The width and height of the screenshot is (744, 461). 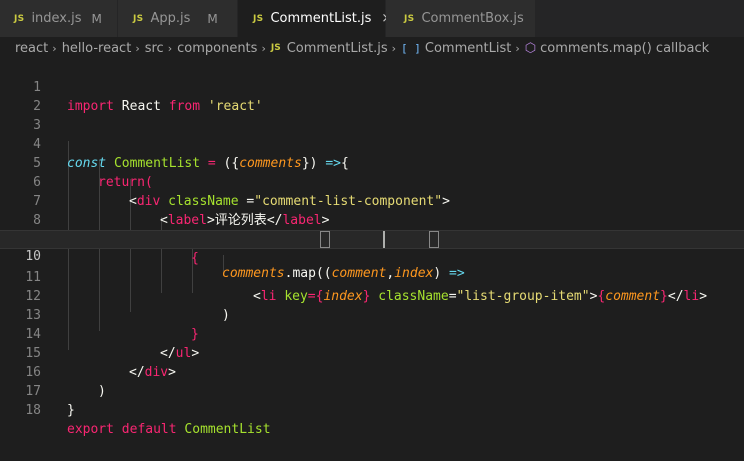 What do you see at coordinates (530, 48) in the screenshot?
I see `symbol-method-icon: ⬡` at bounding box center [530, 48].